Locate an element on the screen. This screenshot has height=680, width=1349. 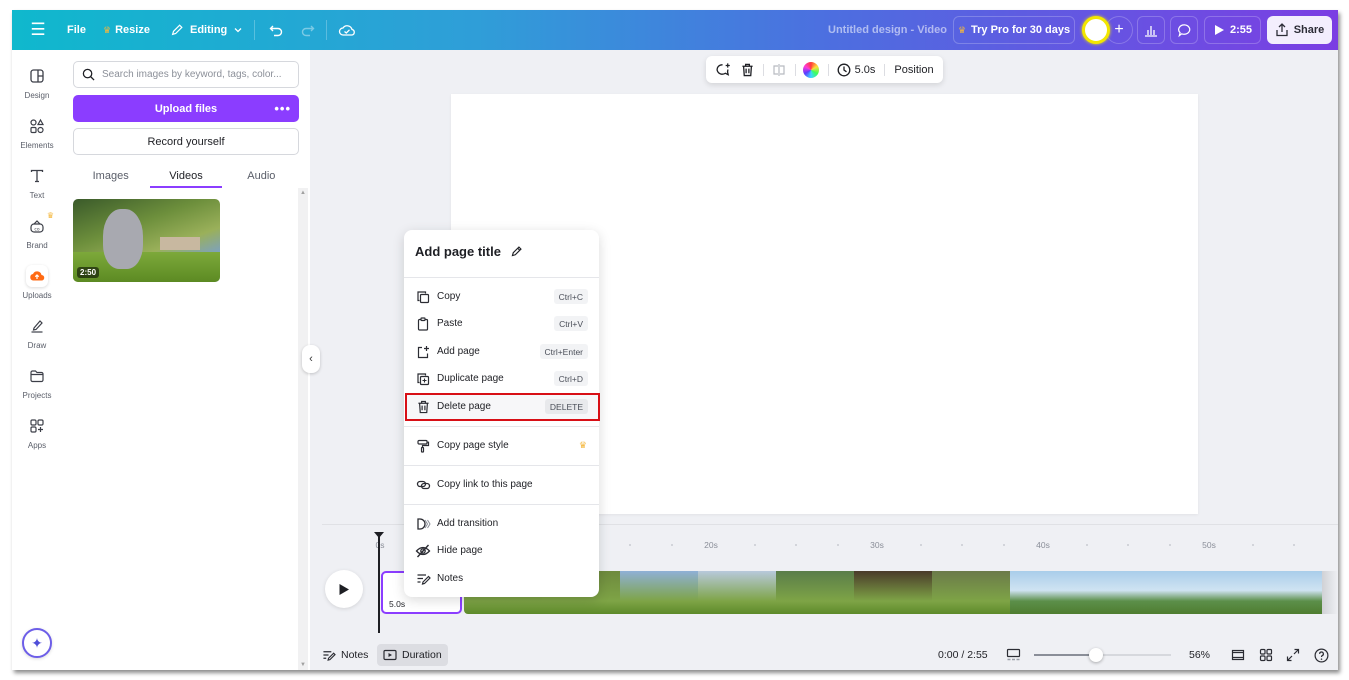
timeline-play-button is located at coordinates (344, 589).